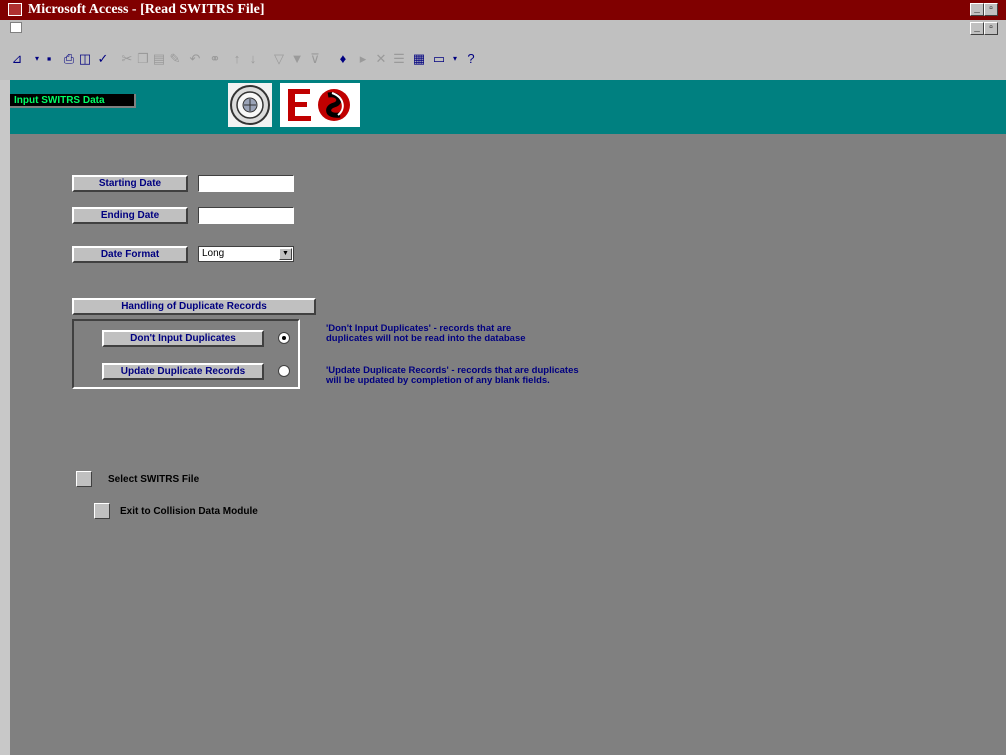 Image resolution: width=1006 pixels, height=755 pixels. Describe the element at coordinates (85, 59) in the screenshot. I see `print-preview-icon: ◫` at that location.